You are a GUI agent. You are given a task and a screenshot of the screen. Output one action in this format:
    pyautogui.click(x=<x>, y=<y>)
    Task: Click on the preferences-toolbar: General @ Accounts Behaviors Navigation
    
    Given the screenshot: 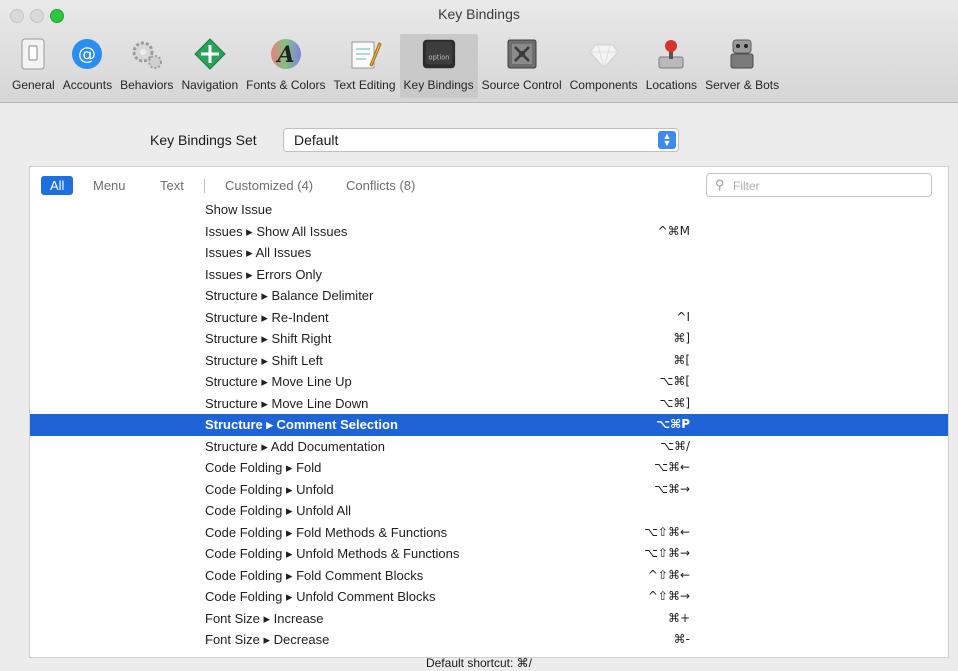 What is the action you would take?
    pyautogui.click(x=395, y=66)
    